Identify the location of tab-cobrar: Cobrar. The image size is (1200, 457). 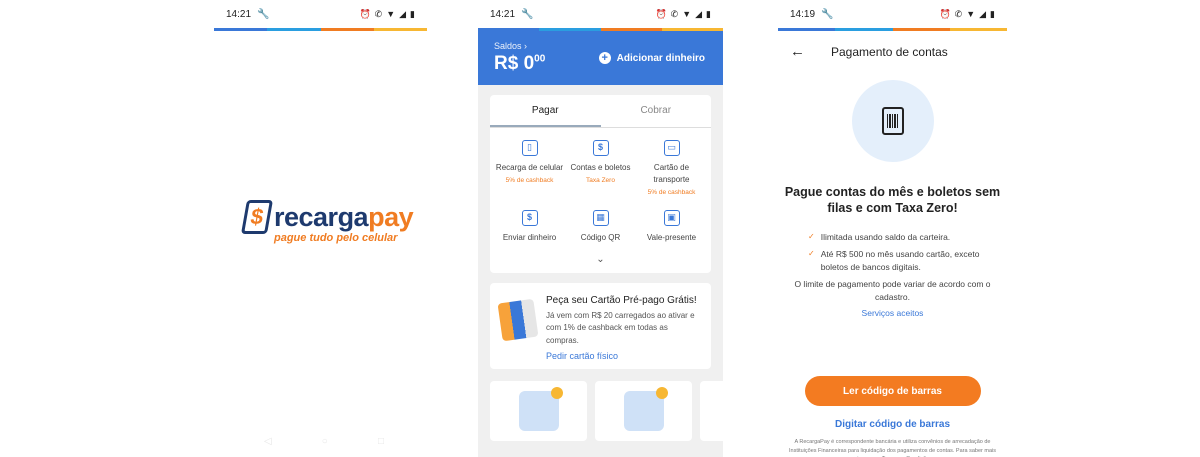
(656, 111).